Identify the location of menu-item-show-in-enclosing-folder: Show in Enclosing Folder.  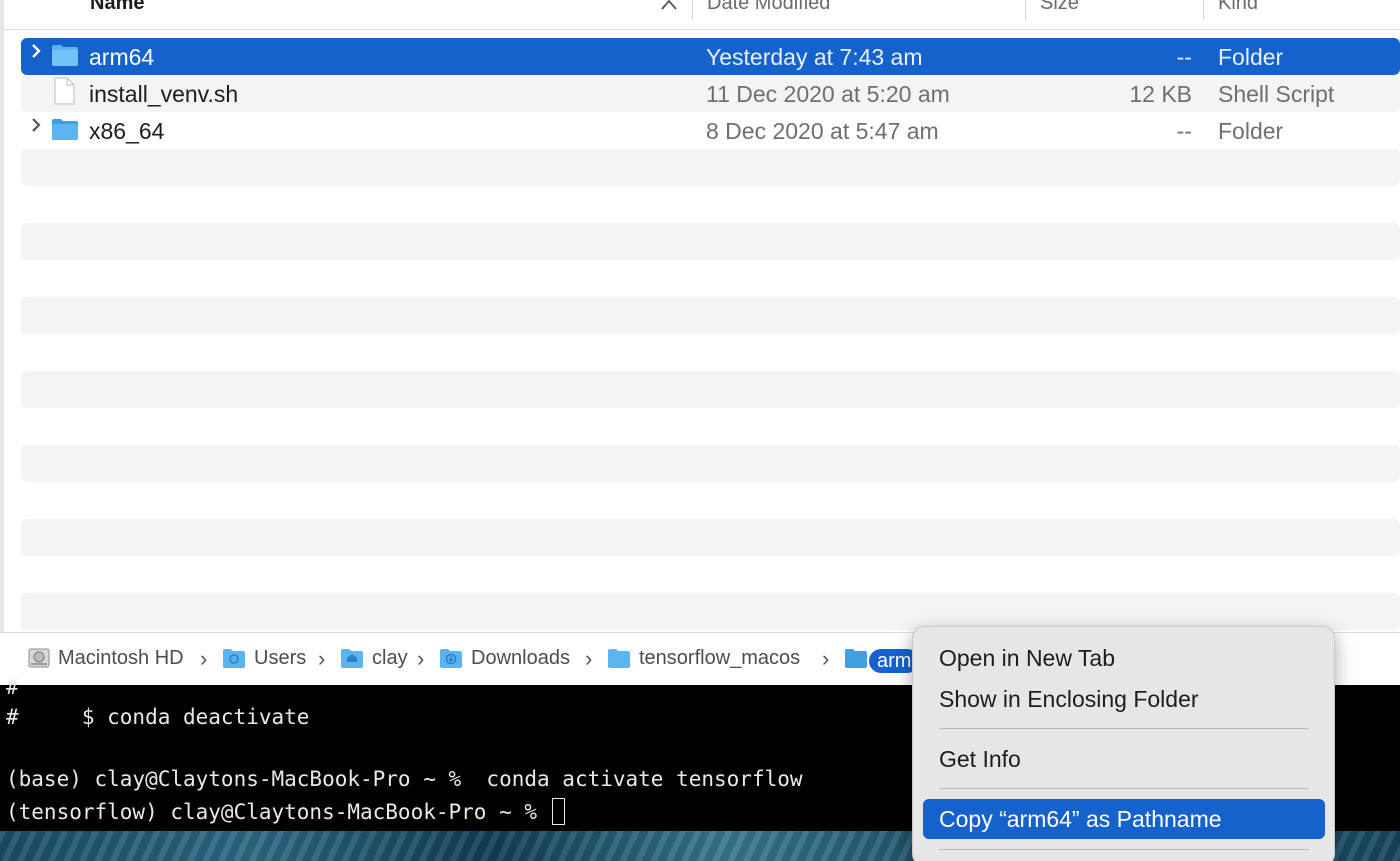
(1124, 699).